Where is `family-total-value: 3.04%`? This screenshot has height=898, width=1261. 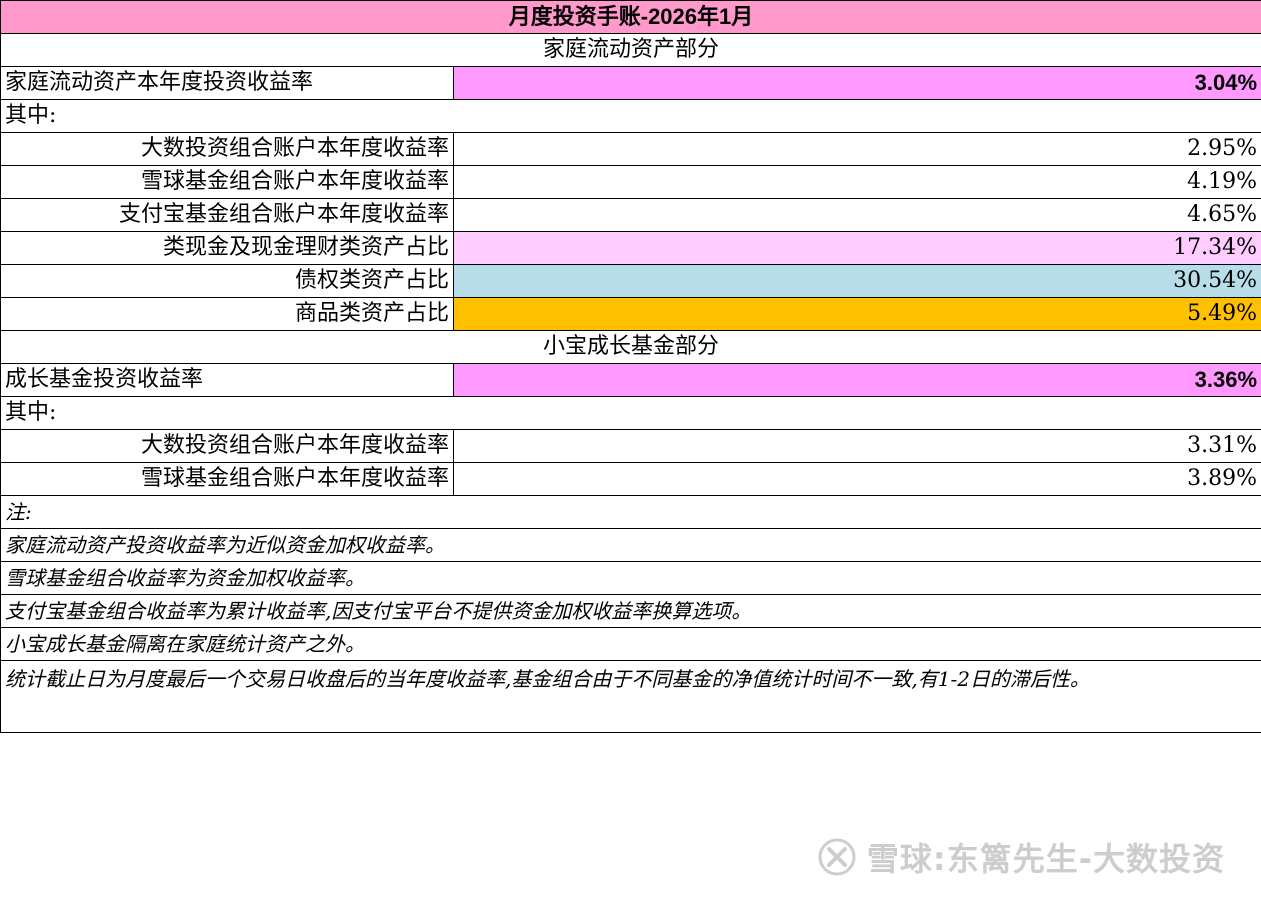
family-total-value: 3.04% is located at coordinates (856, 83).